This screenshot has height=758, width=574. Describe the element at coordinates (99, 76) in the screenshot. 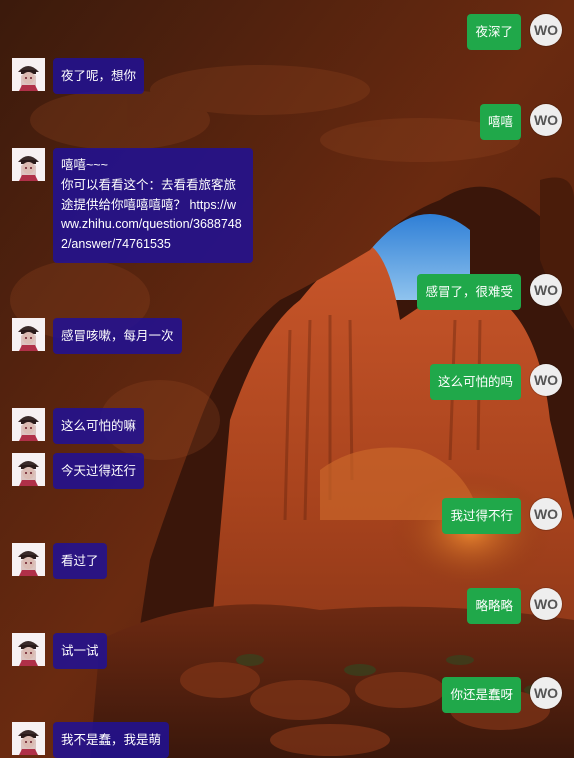

I see `other-message-bubble: 夜了呢，想你` at that location.